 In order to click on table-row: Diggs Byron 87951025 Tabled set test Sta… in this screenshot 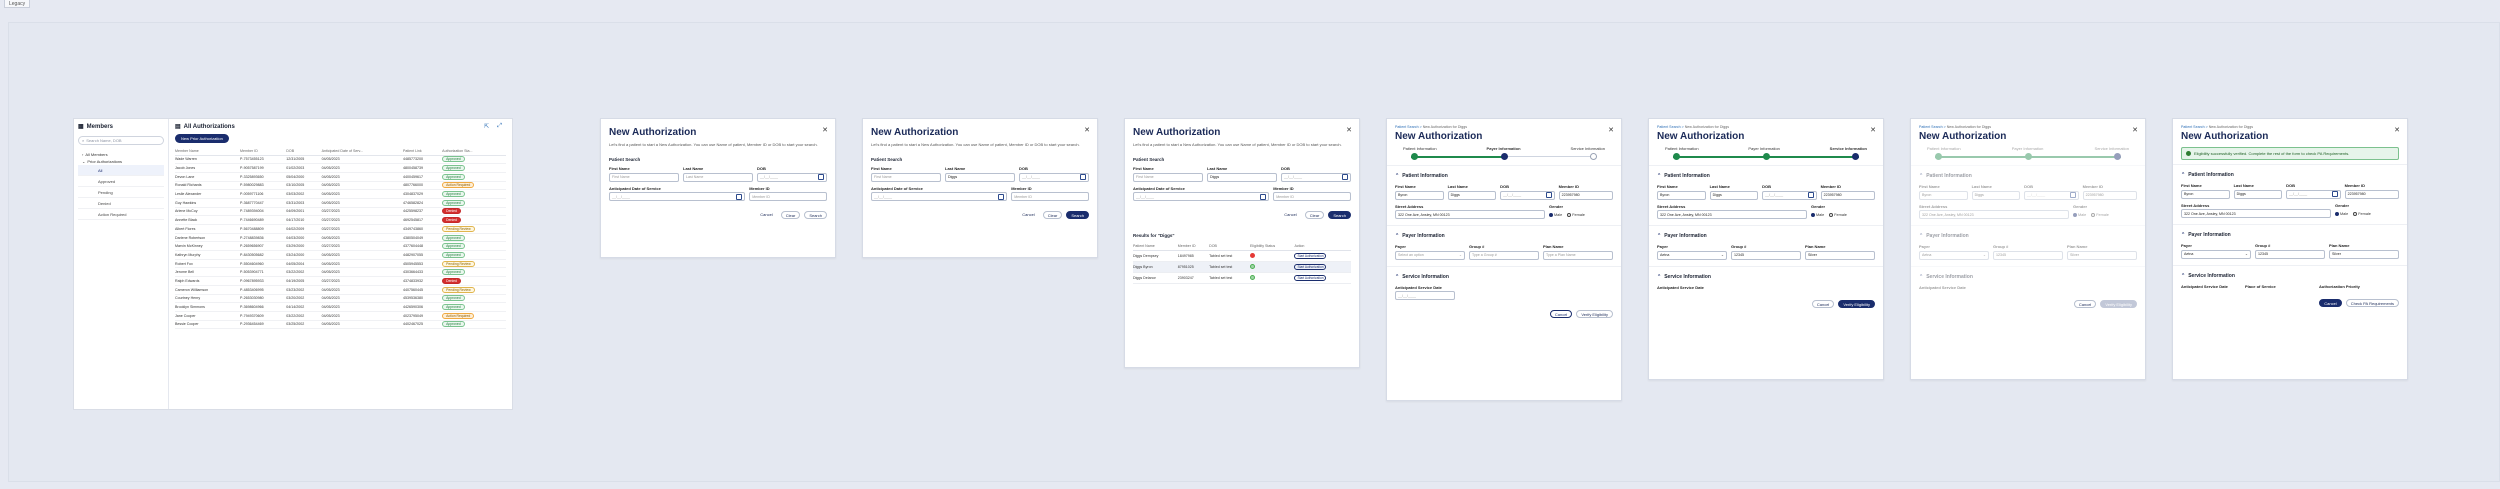, I will do `click(1242, 267)`.